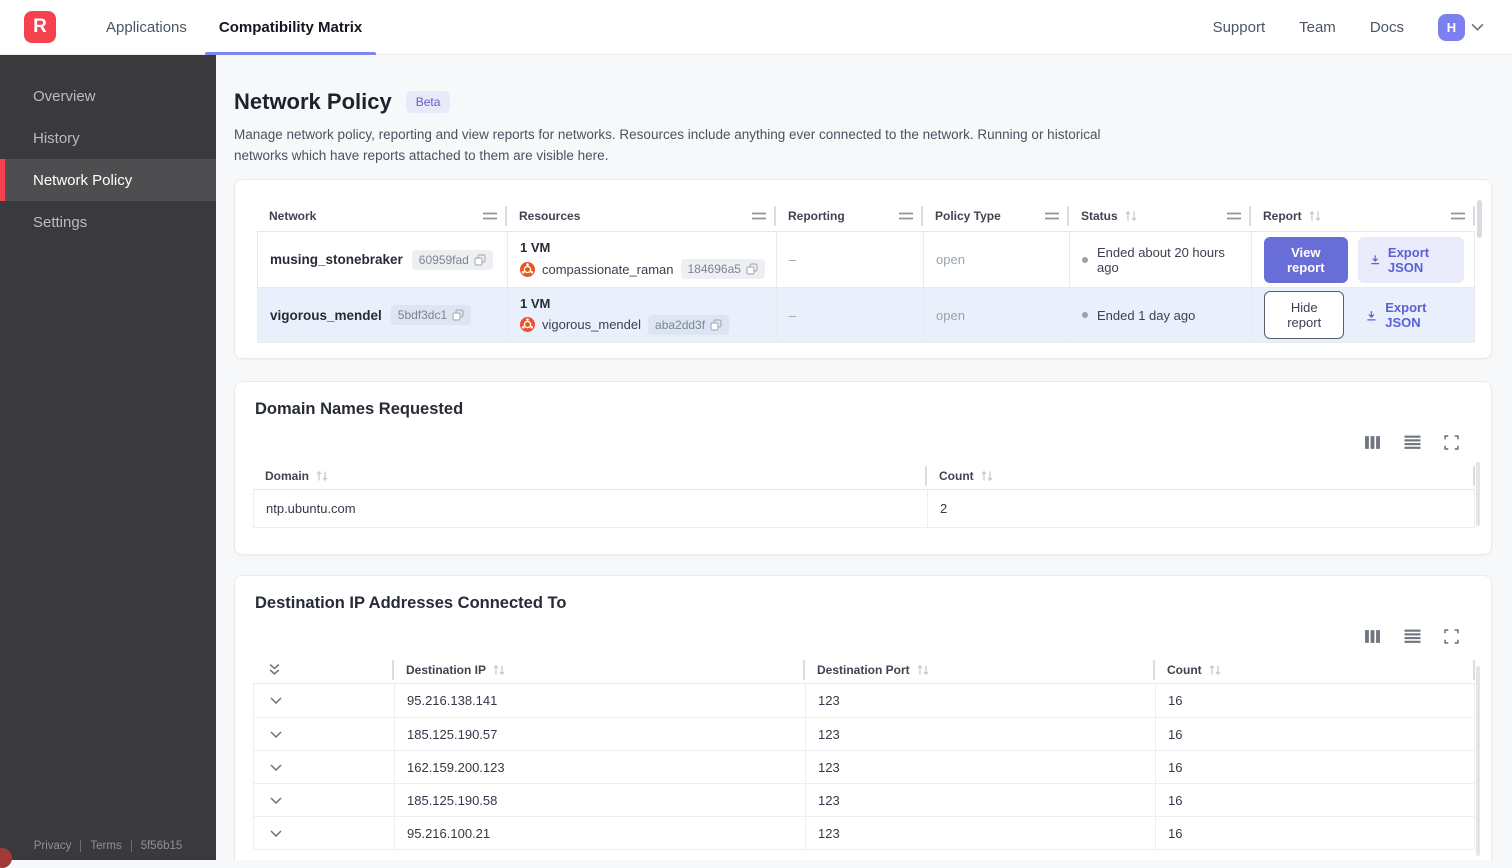 The image size is (1512, 868). I want to click on terms-link: Terms, so click(105, 846).